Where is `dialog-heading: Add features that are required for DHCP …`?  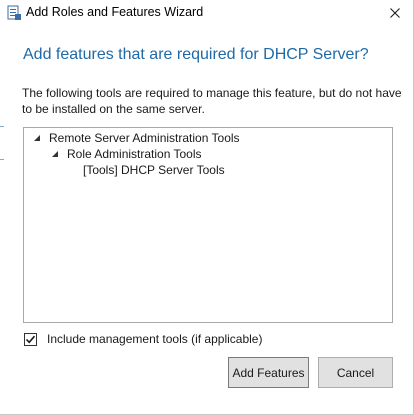
dialog-heading: Add features that are required for DHCP … is located at coordinates (196, 54).